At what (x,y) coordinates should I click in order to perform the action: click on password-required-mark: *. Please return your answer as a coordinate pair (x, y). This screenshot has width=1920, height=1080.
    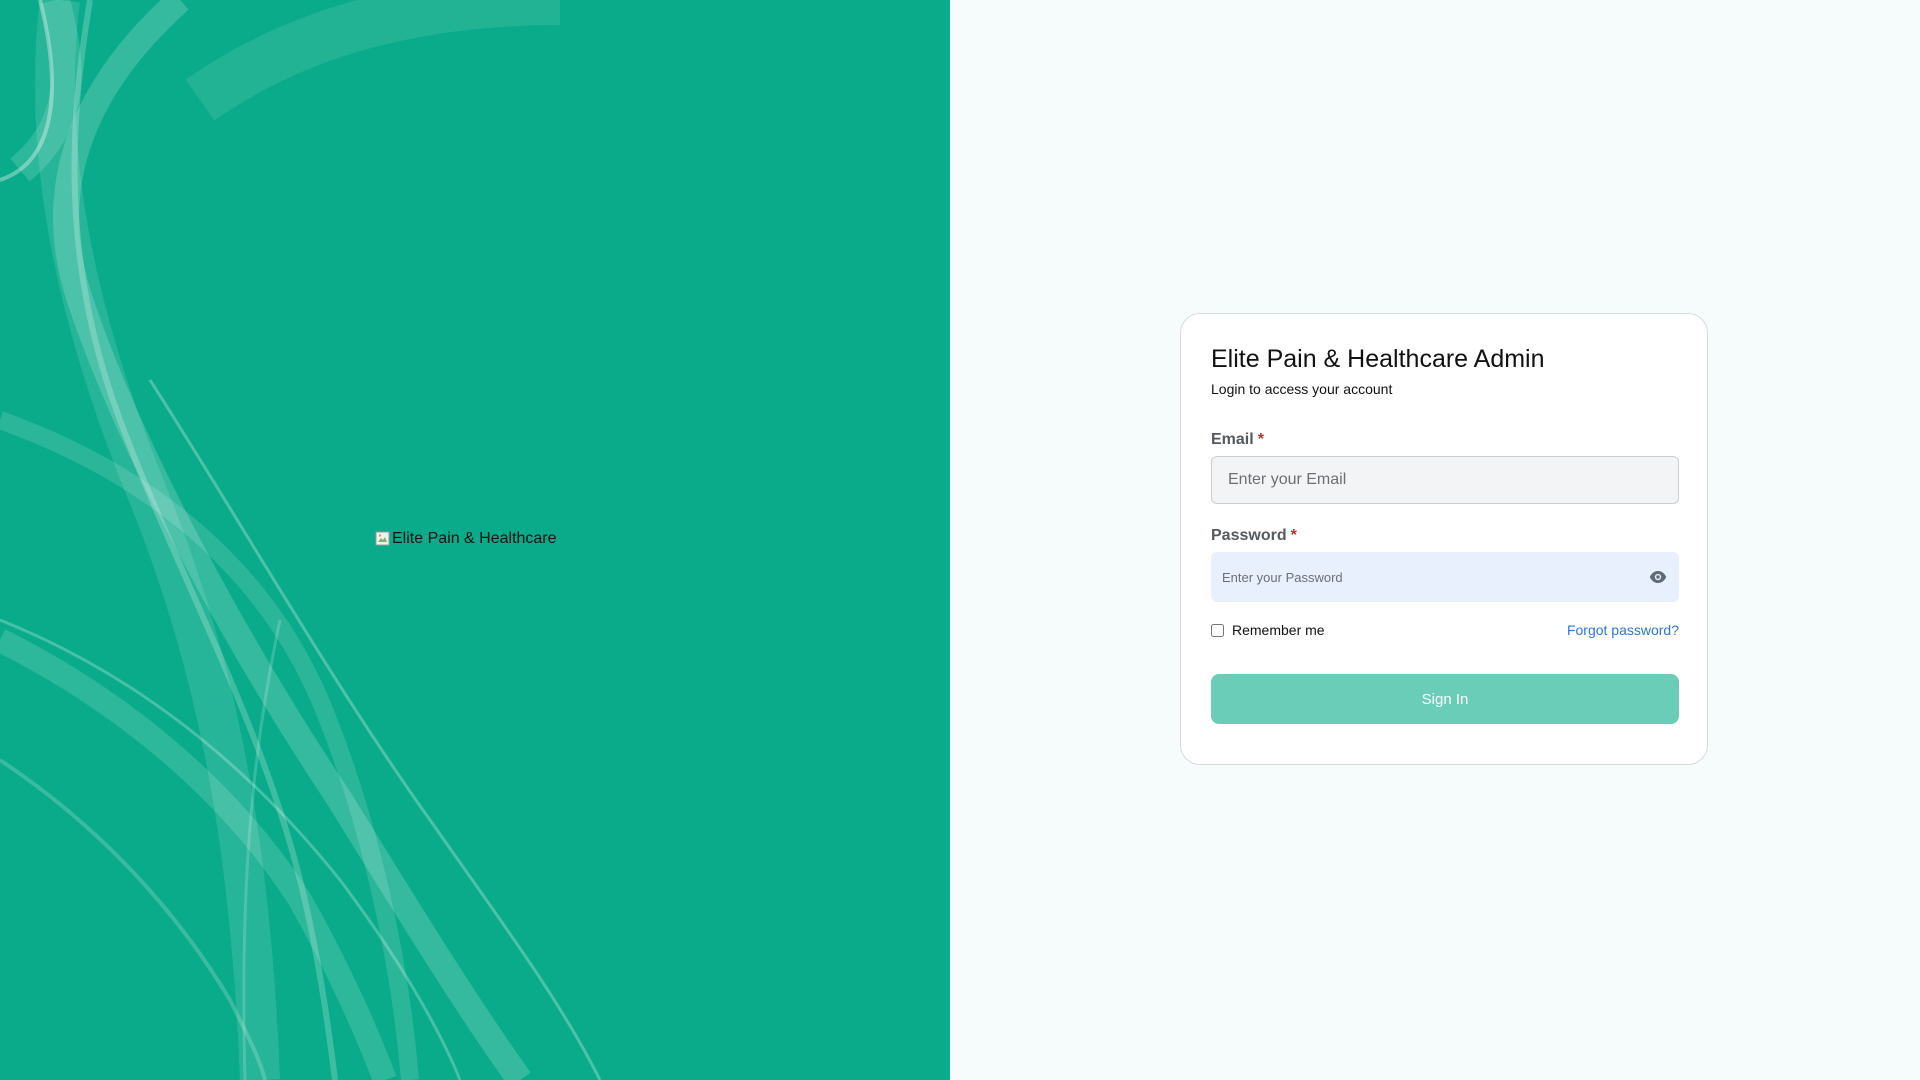
    Looking at the image, I should click on (1293, 535).